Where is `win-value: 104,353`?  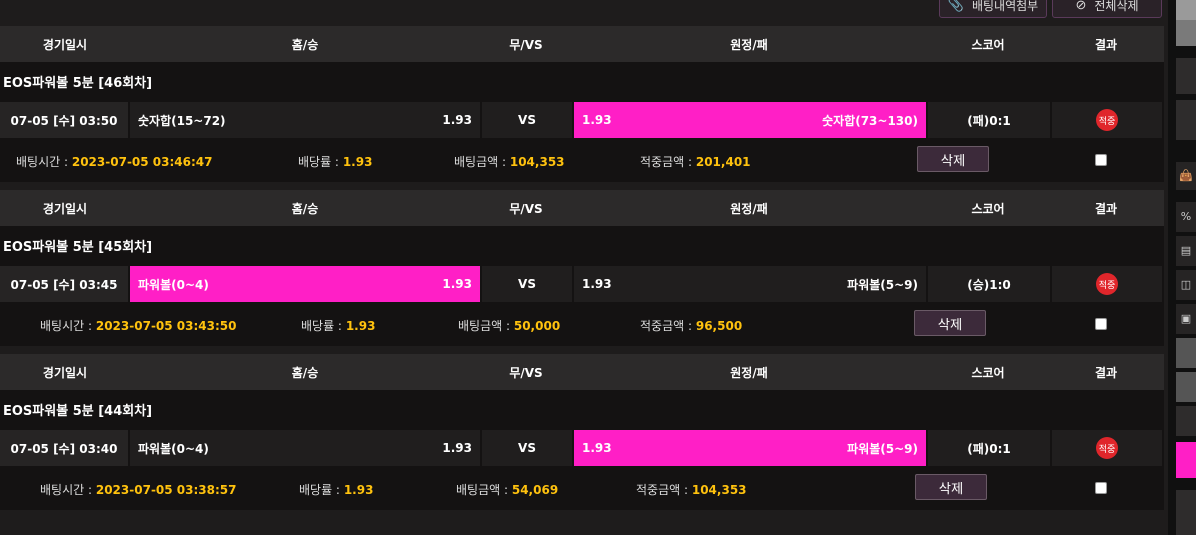
win-value: 104,353 is located at coordinates (719, 490).